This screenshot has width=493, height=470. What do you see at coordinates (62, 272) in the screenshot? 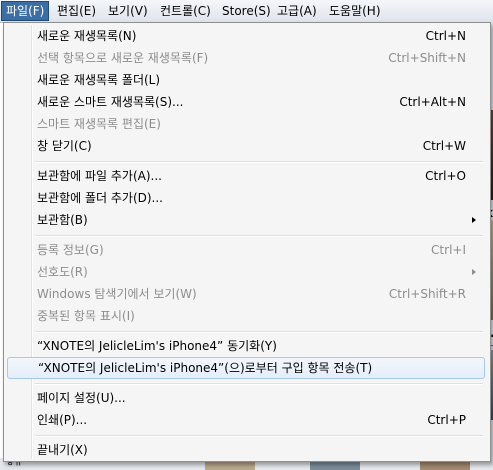
I see `menu-item-label: 선호도(R)` at bounding box center [62, 272].